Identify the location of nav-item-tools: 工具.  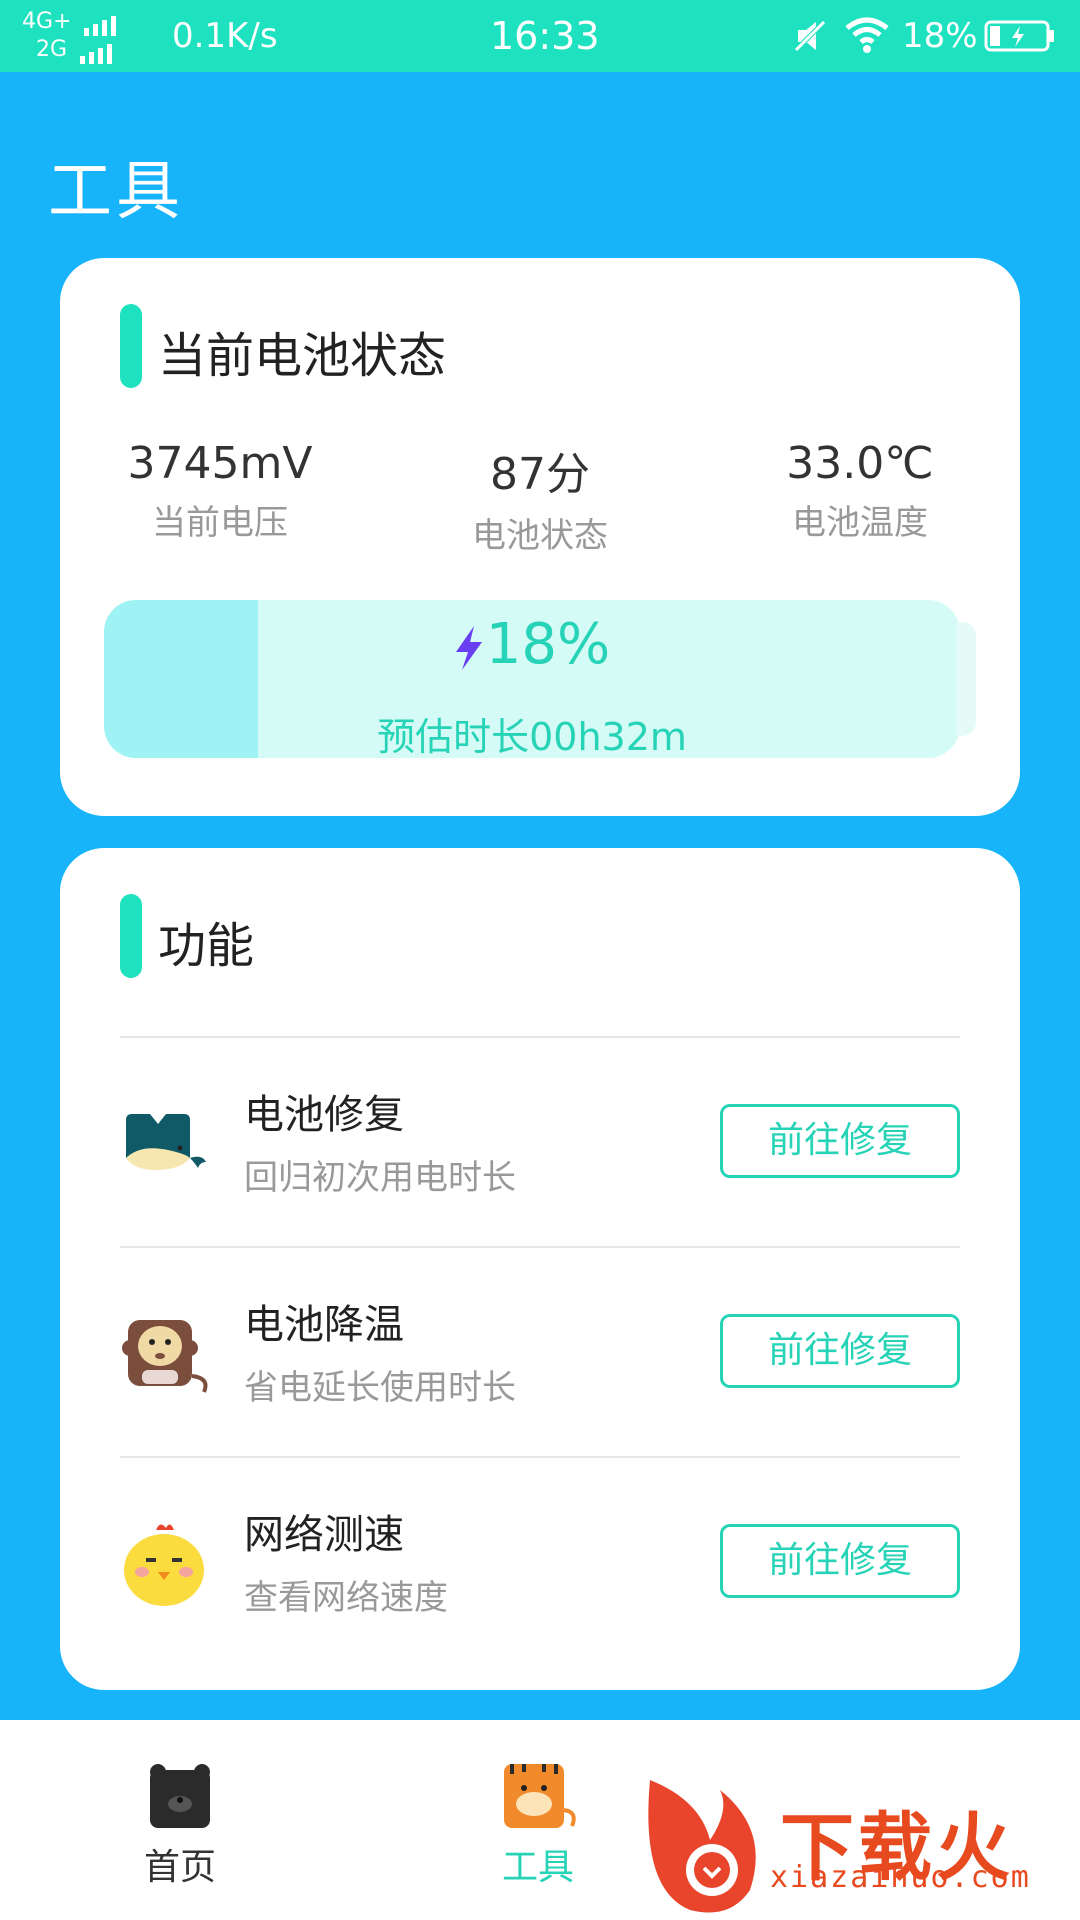
(538, 1825).